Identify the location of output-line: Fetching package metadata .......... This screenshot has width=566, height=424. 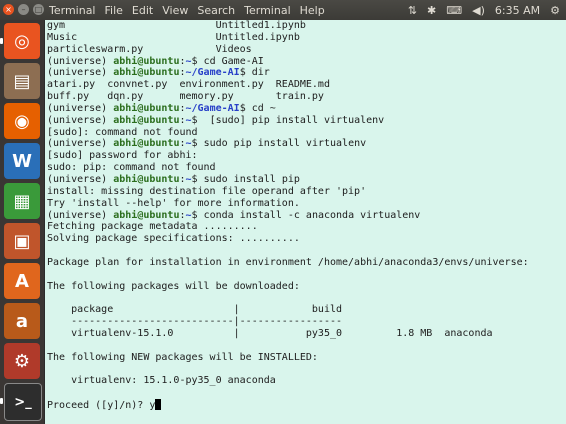
(152, 227).